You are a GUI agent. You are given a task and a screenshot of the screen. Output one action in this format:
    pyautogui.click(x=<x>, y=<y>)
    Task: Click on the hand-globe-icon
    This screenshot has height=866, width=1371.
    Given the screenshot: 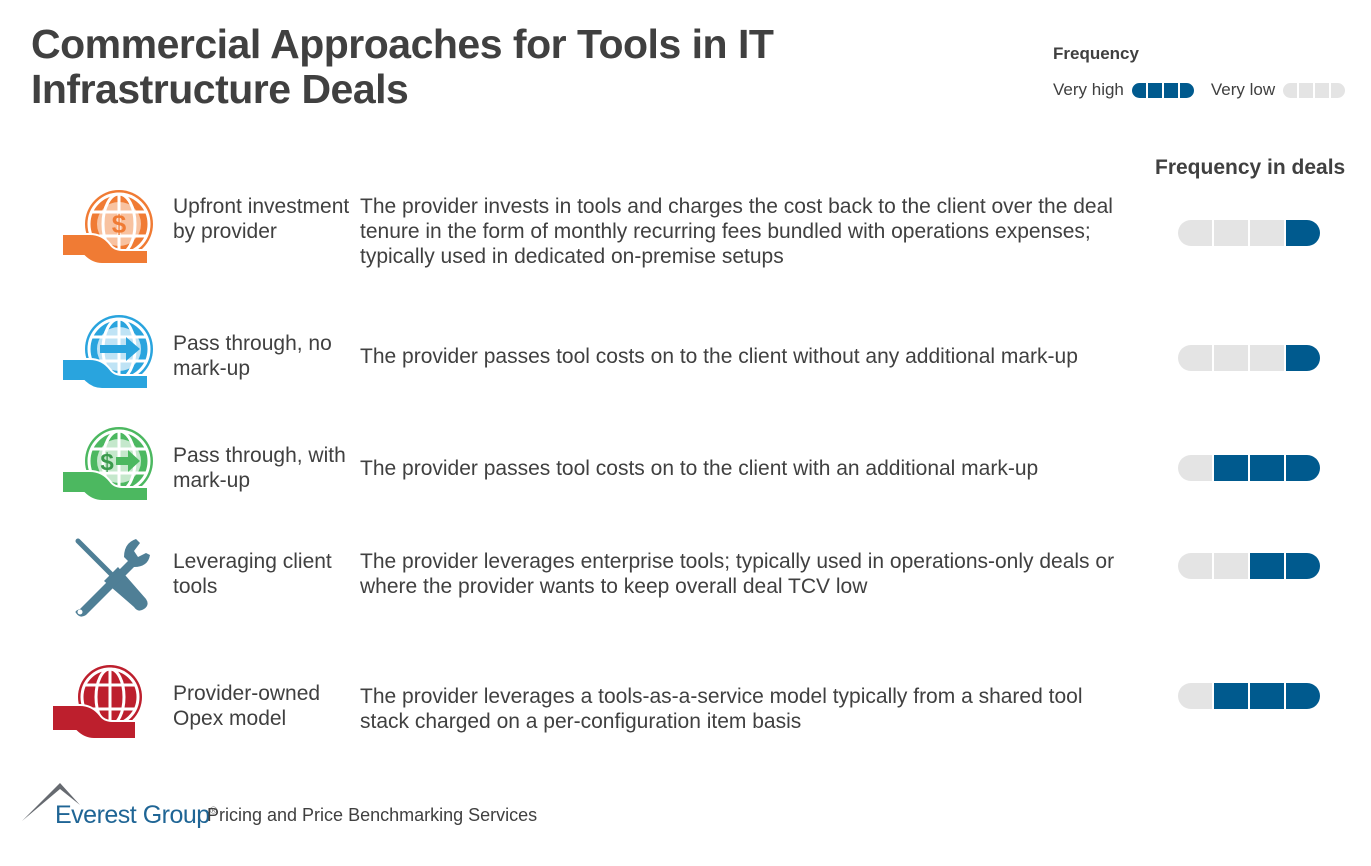 What is the action you would take?
    pyautogui.click(x=97, y=702)
    